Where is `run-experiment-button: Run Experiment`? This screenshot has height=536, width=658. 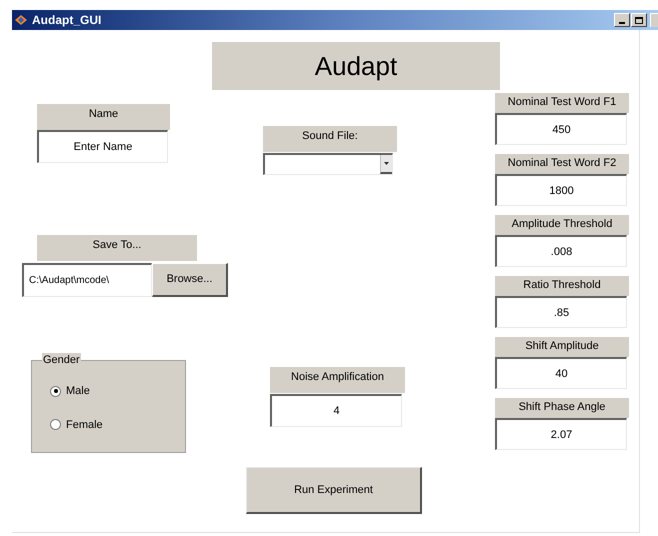 run-experiment-button: Run Experiment is located at coordinates (334, 490).